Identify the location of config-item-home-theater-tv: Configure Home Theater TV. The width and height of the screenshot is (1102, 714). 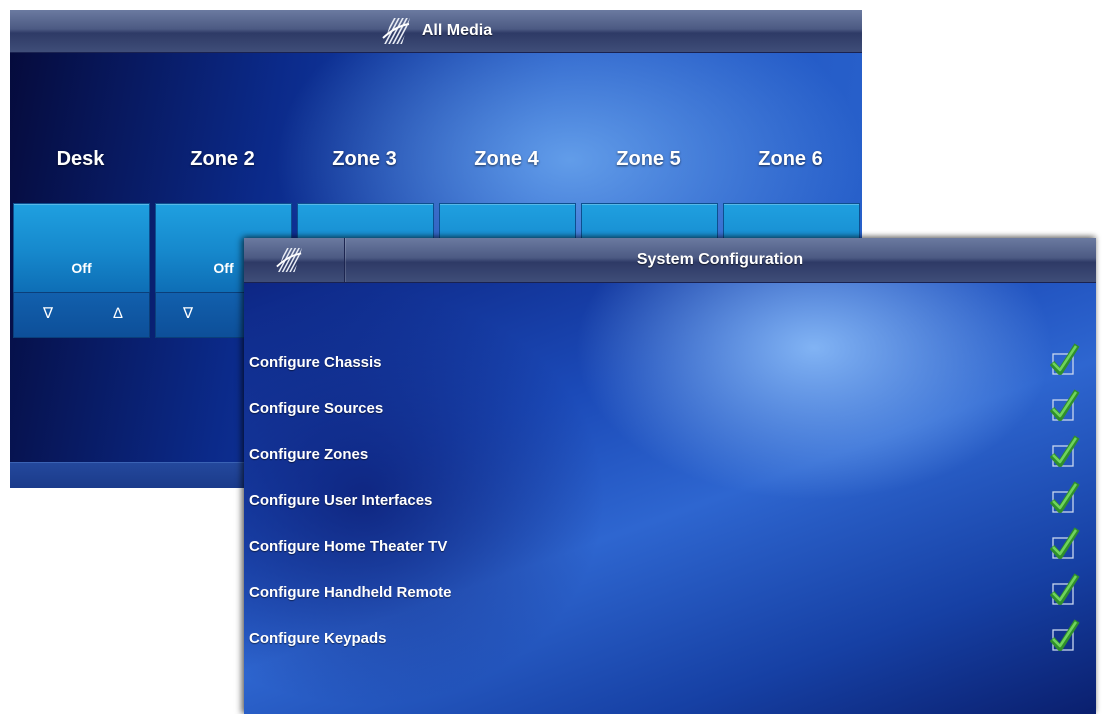
(670, 545).